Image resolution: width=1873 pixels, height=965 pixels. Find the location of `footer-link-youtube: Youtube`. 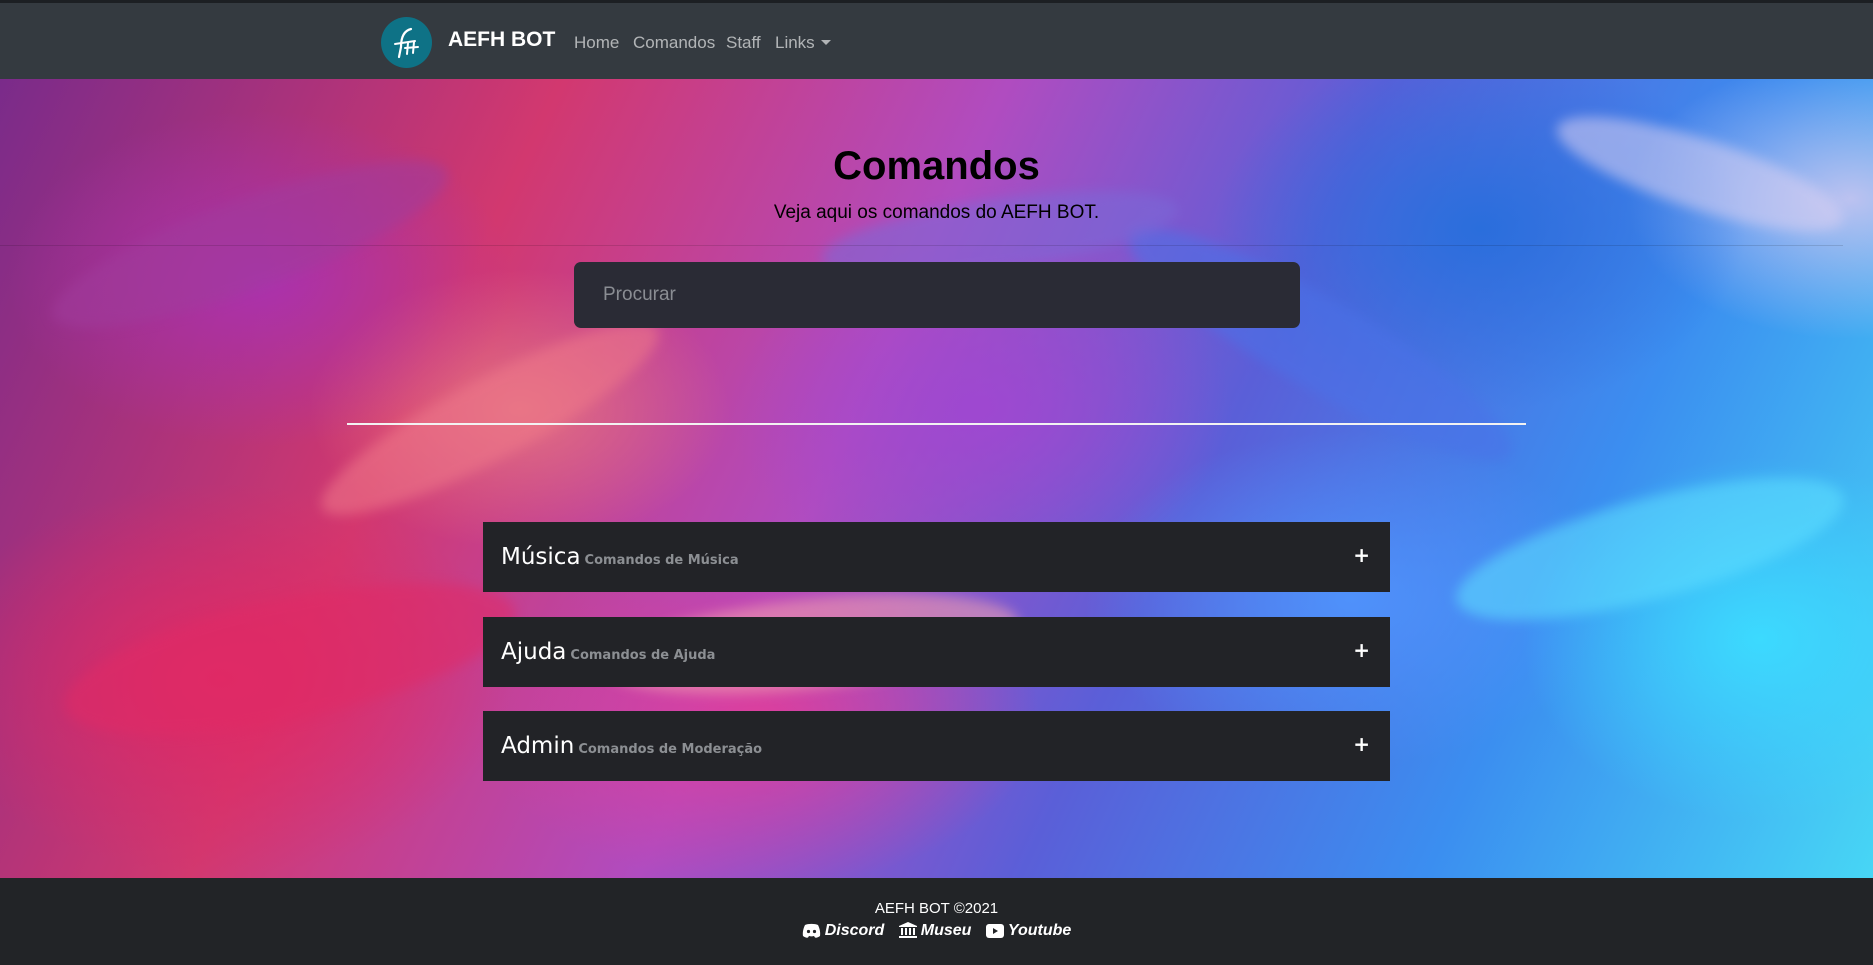

footer-link-youtube: Youtube is located at coordinates (1028, 931).